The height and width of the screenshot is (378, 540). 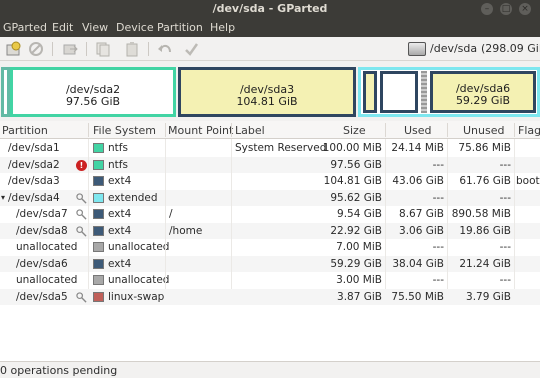 I want to click on menu-view: View, so click(x=95, y=27).